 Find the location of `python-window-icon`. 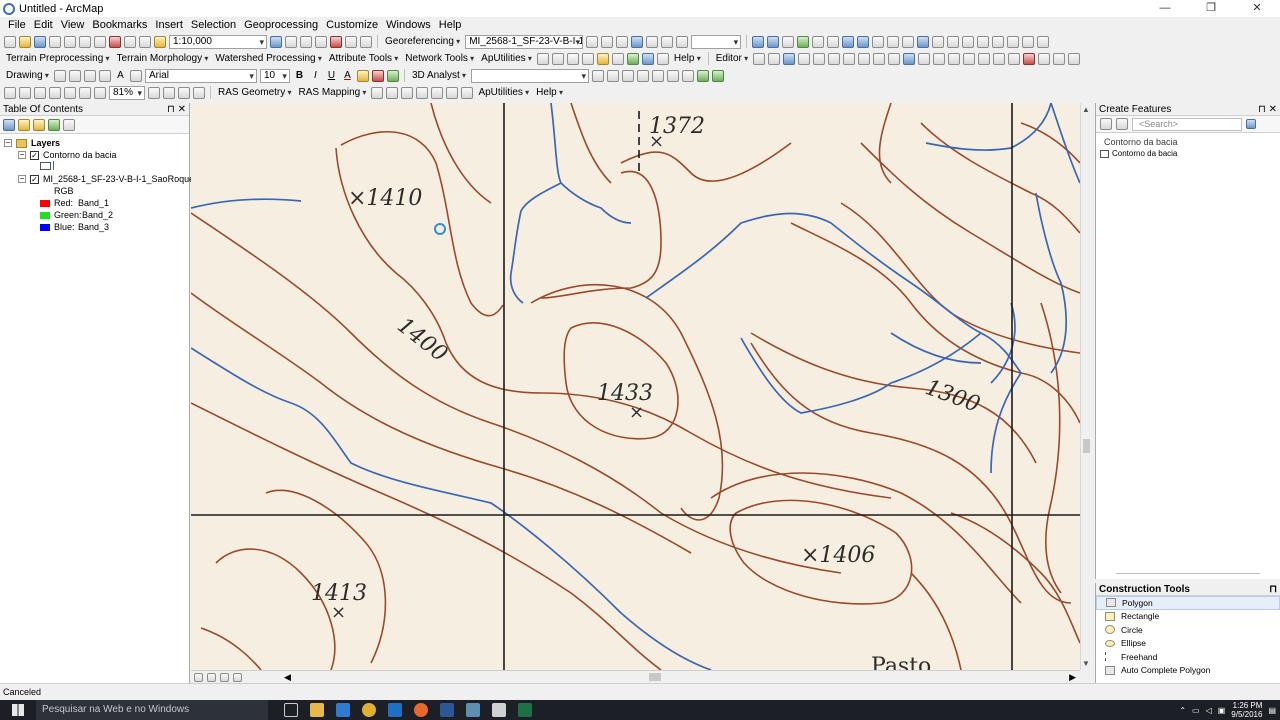

python-window-icon is located at coordinates (351, 41).